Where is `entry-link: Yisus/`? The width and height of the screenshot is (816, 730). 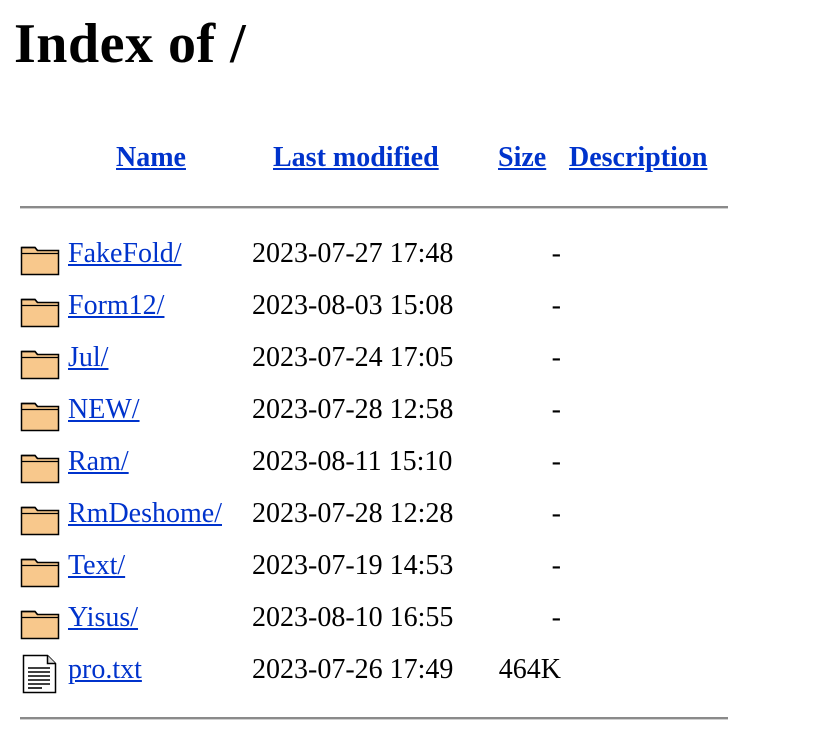 entry-link: Yisus/ is located at coordinates (103, 618).